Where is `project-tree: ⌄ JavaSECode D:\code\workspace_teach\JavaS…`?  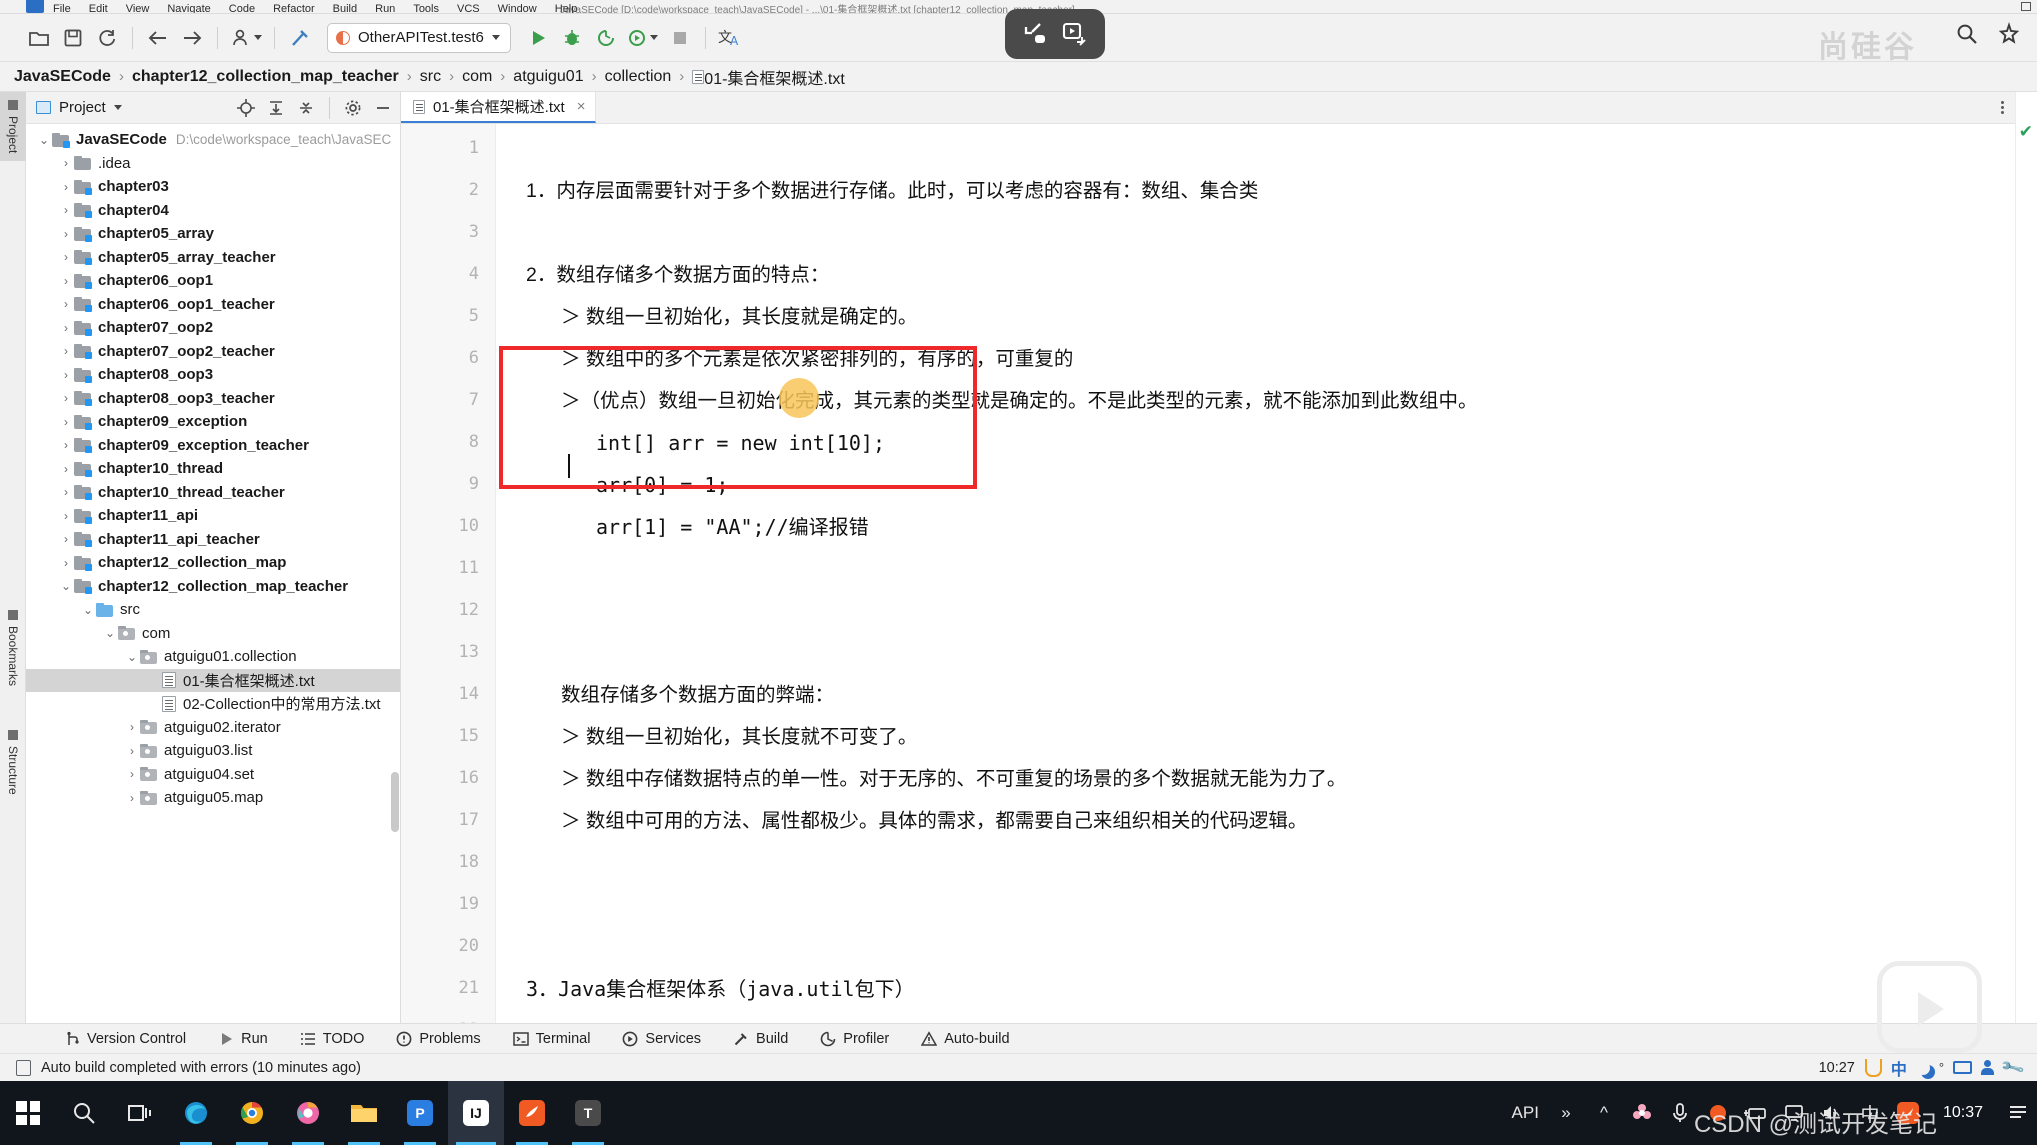
project-tree: ⌄ JavaSECode D:\code\workspace_teach\JavaS… is located at coordinates (213, 572).